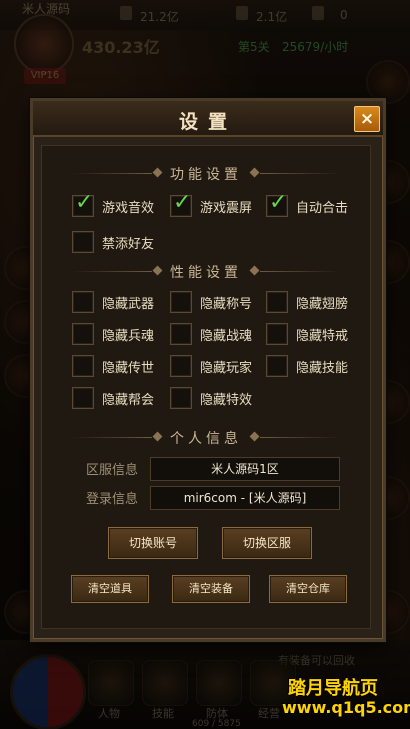 The width and height of the screenshot is (410, 729). What do you see at coordinates (245, 498) in the screenshot?
I see `login-info-field: mir6com - [米人源码]` at bounding box center [245, 498].